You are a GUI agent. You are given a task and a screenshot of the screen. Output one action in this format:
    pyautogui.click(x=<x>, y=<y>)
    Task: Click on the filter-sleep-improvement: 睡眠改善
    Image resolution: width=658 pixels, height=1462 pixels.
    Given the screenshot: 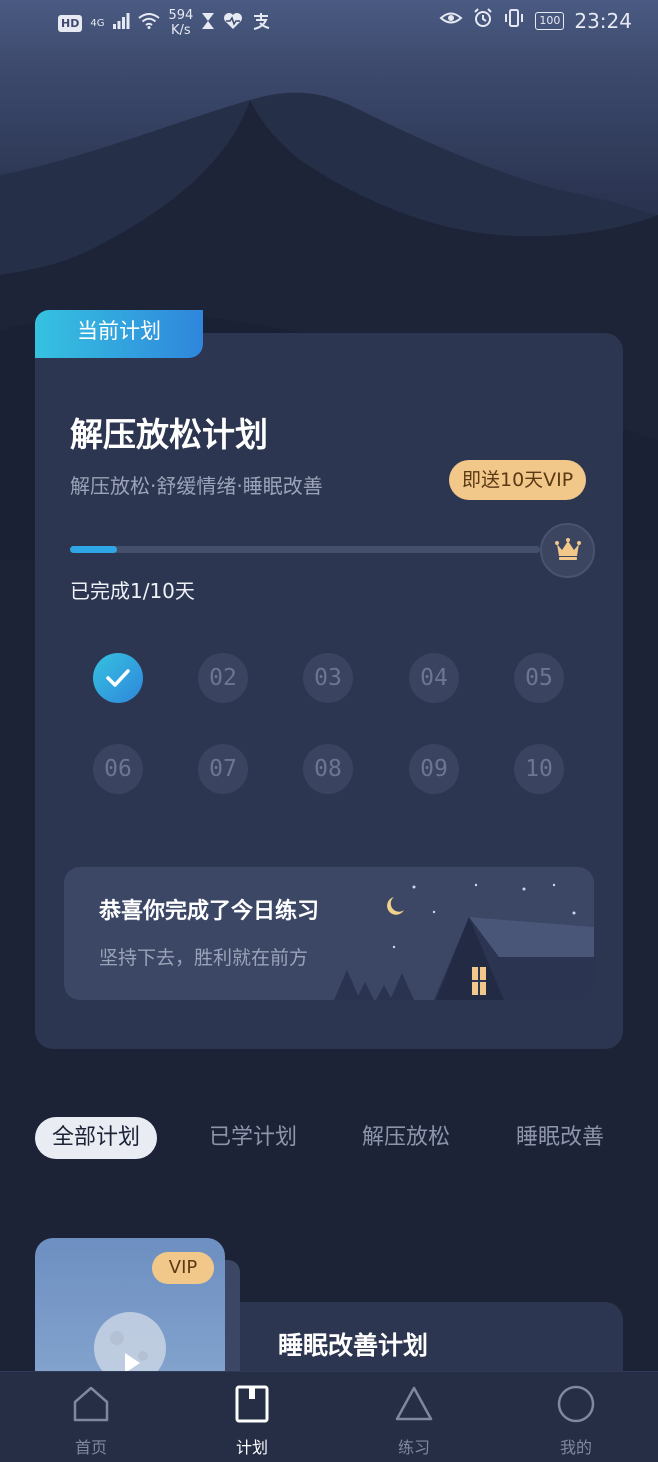 What is the action you would take?
    pyautogui.click(x=560, y=1138)
    